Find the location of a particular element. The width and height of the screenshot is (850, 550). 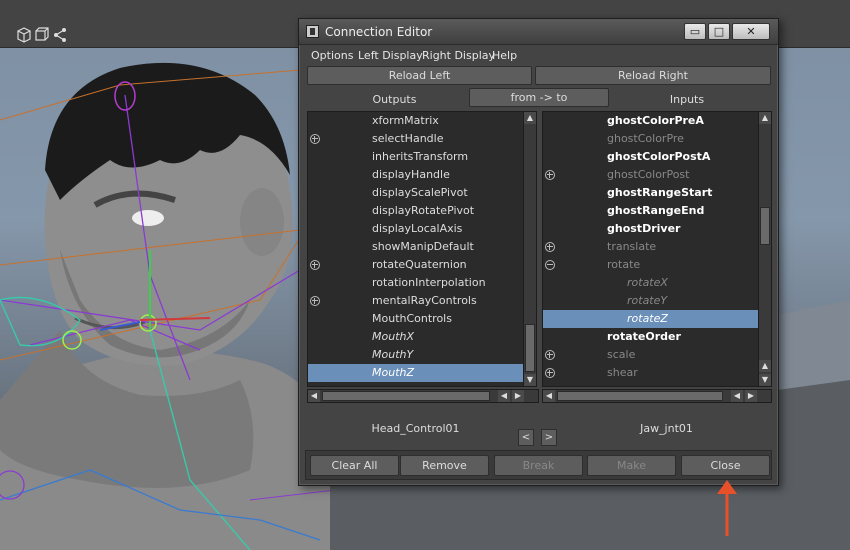

attribute-label: selectHandle is located at coordinates (408, 138).